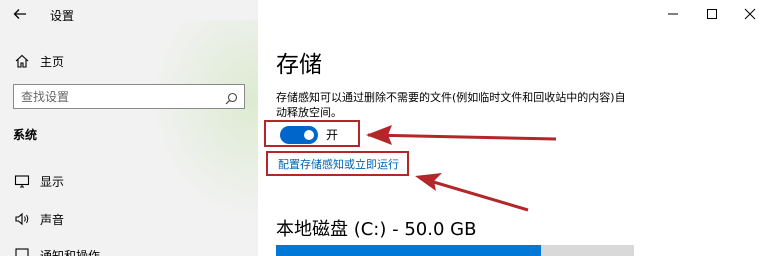 The height and width of the screenshot is (256, 760). I want to click on sidebar-item-label: 主页, so click(52, 62).